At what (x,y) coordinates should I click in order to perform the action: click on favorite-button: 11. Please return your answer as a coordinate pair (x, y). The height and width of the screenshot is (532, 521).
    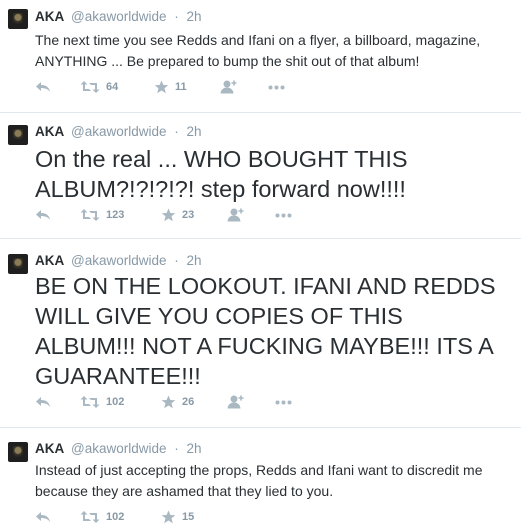
    Looking at the image, I should click on (170, 87).